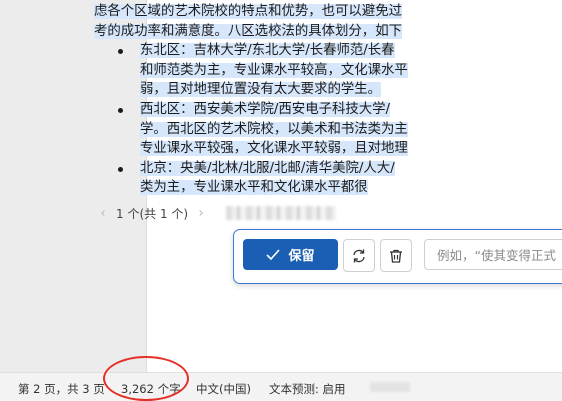 The width and height of the screenshot is (562, 401). I want to click on checkmark-icon, so click(273, 254).